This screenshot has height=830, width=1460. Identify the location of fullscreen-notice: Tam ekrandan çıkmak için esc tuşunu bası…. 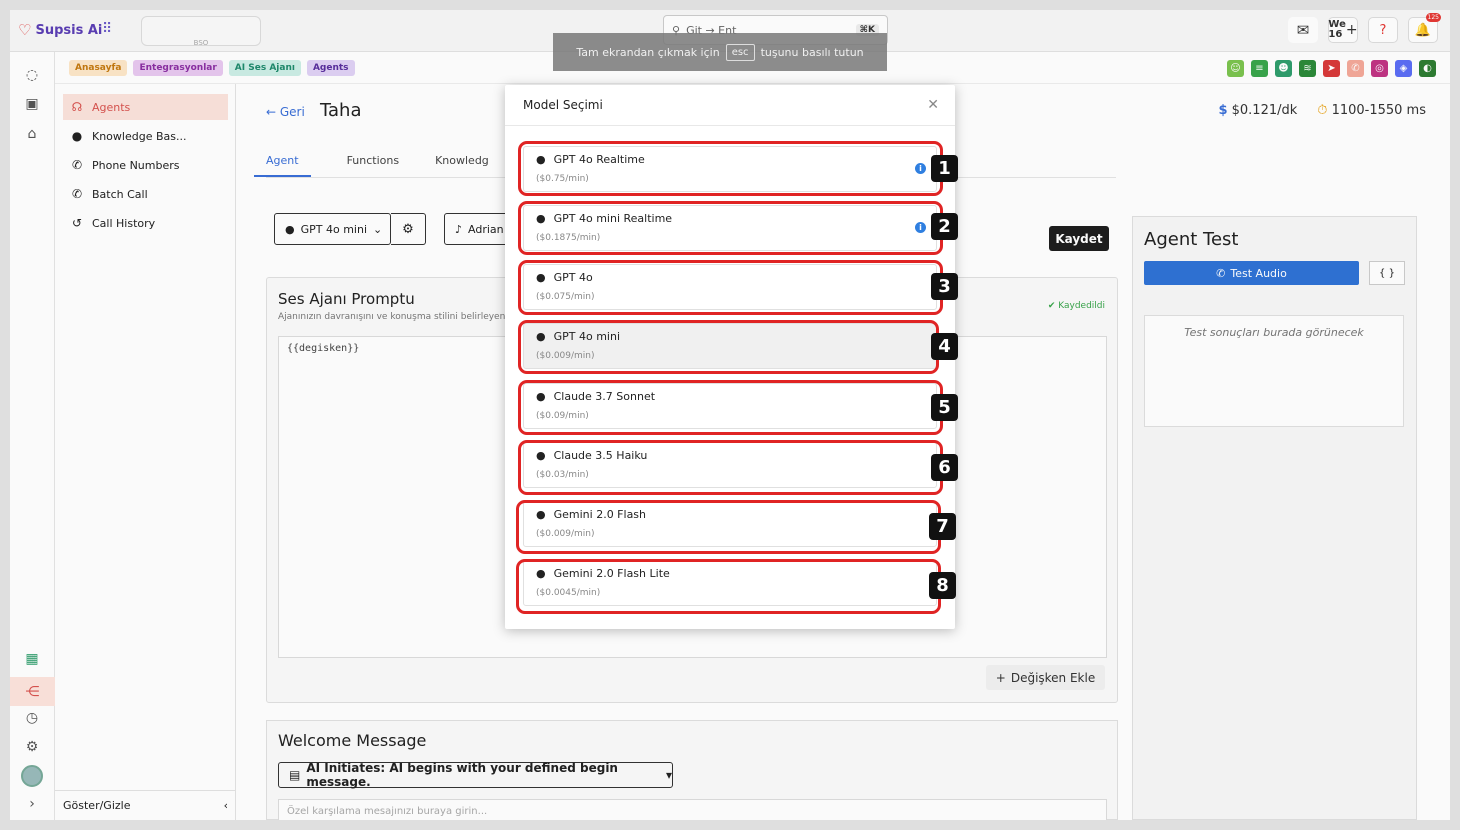
(720, 52).